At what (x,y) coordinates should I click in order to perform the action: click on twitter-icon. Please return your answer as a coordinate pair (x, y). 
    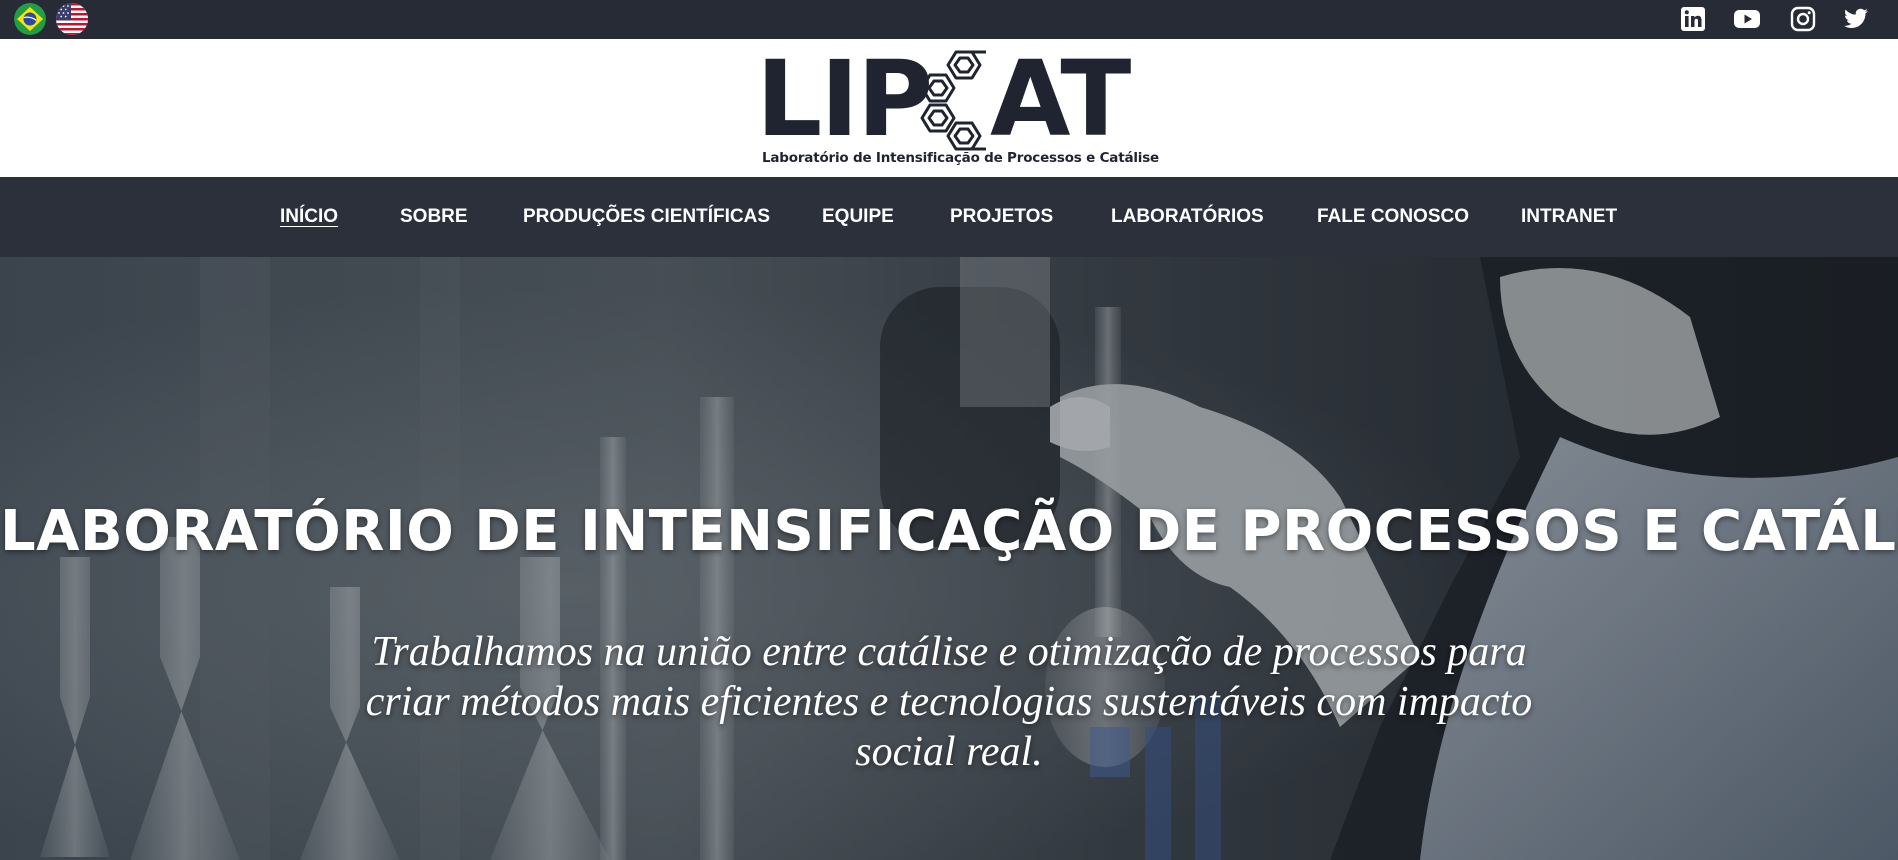
    Looking at the image, I should click on (1856, 19).